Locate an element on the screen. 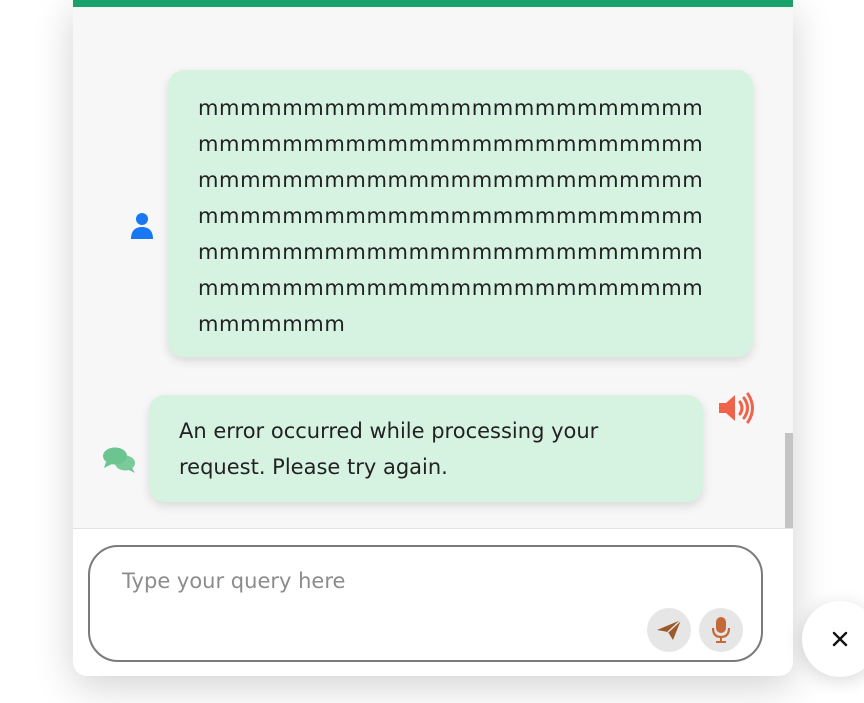  query-input is located at coordinates (382, 589).